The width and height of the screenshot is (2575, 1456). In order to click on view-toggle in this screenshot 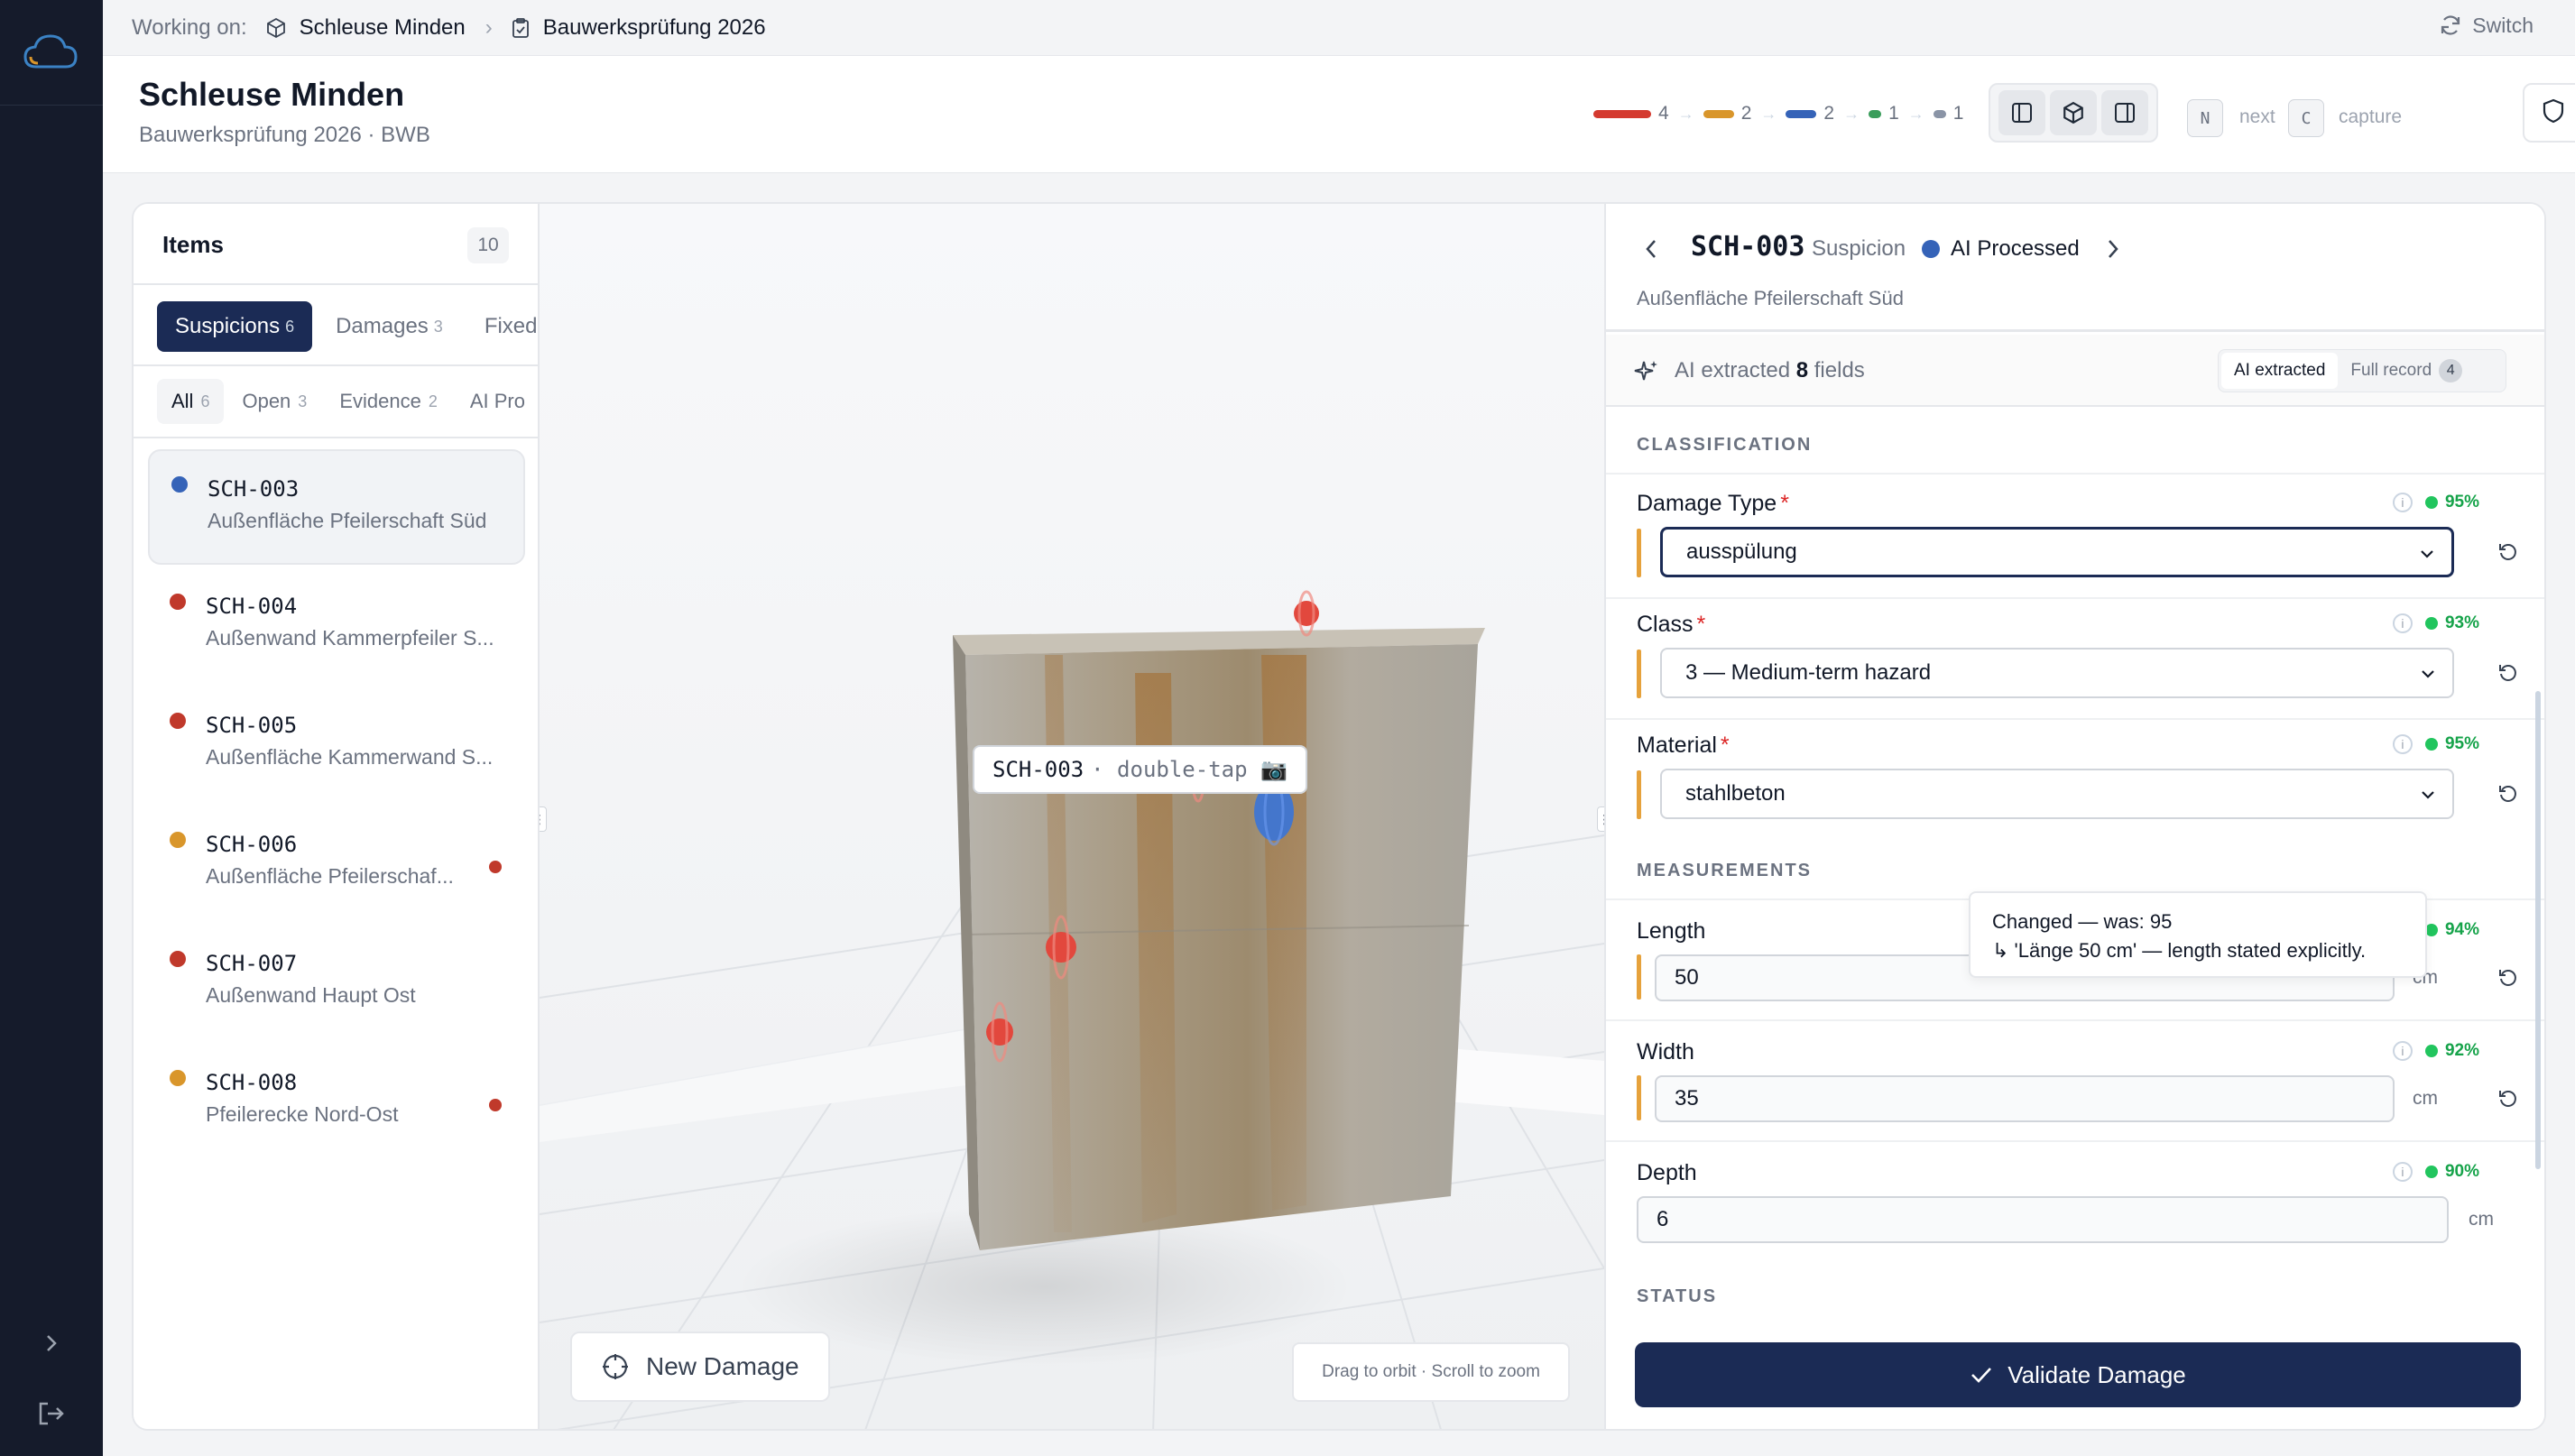, I will do `click(2073, 113)`.